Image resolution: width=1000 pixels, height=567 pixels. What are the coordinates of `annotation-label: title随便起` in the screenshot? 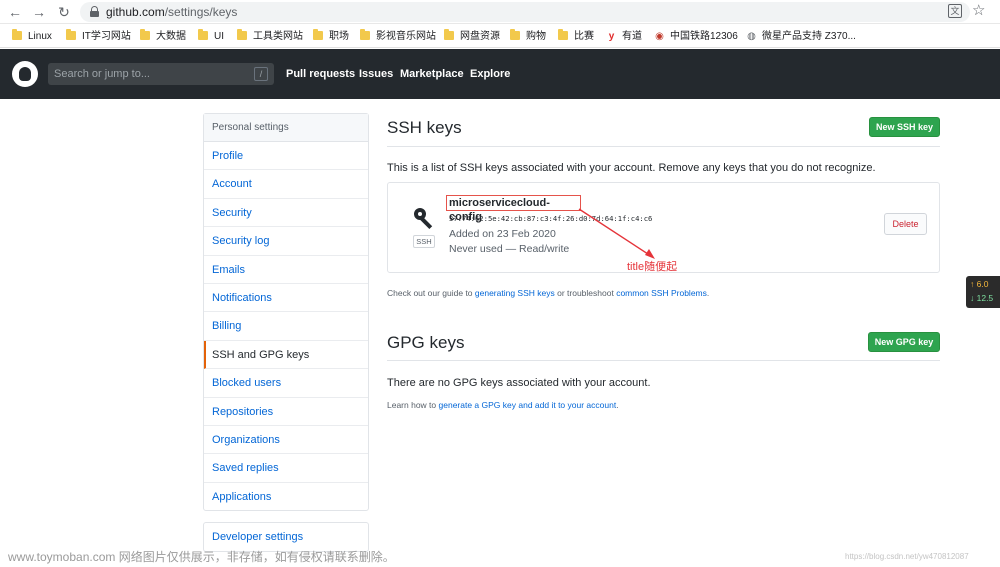 It's located at (652, 267).